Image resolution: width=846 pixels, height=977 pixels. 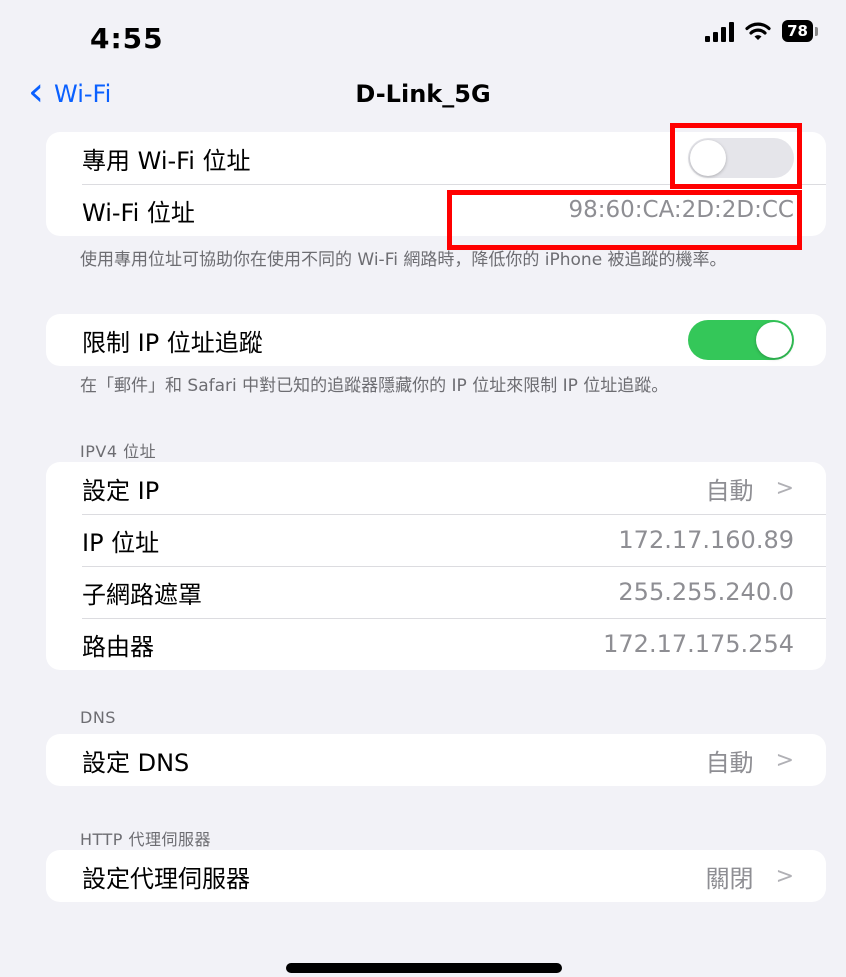 I want to click on address-highlight-box, so click(x=624, y=220).